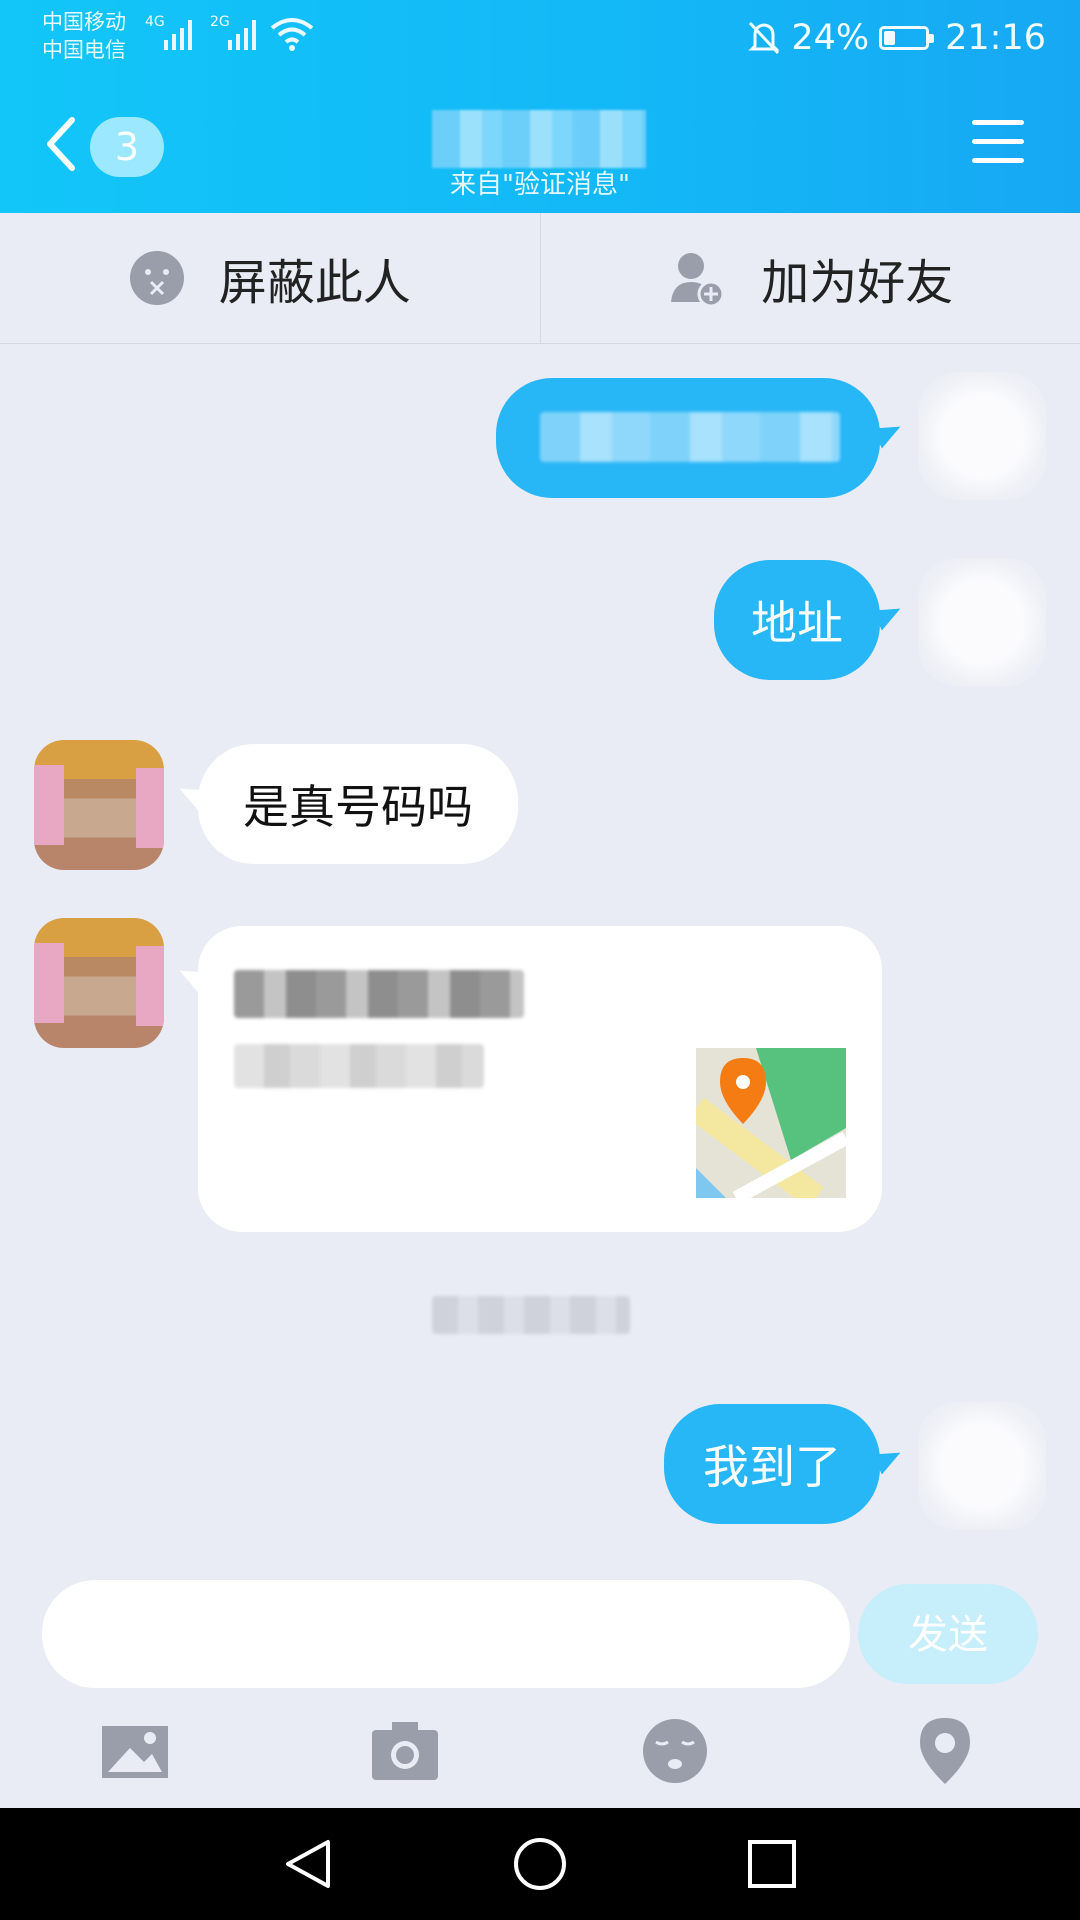  What do you see at coordinates (446, 1634) in the screenshot?
I see `message-input` at bounding box center [446, 1634].